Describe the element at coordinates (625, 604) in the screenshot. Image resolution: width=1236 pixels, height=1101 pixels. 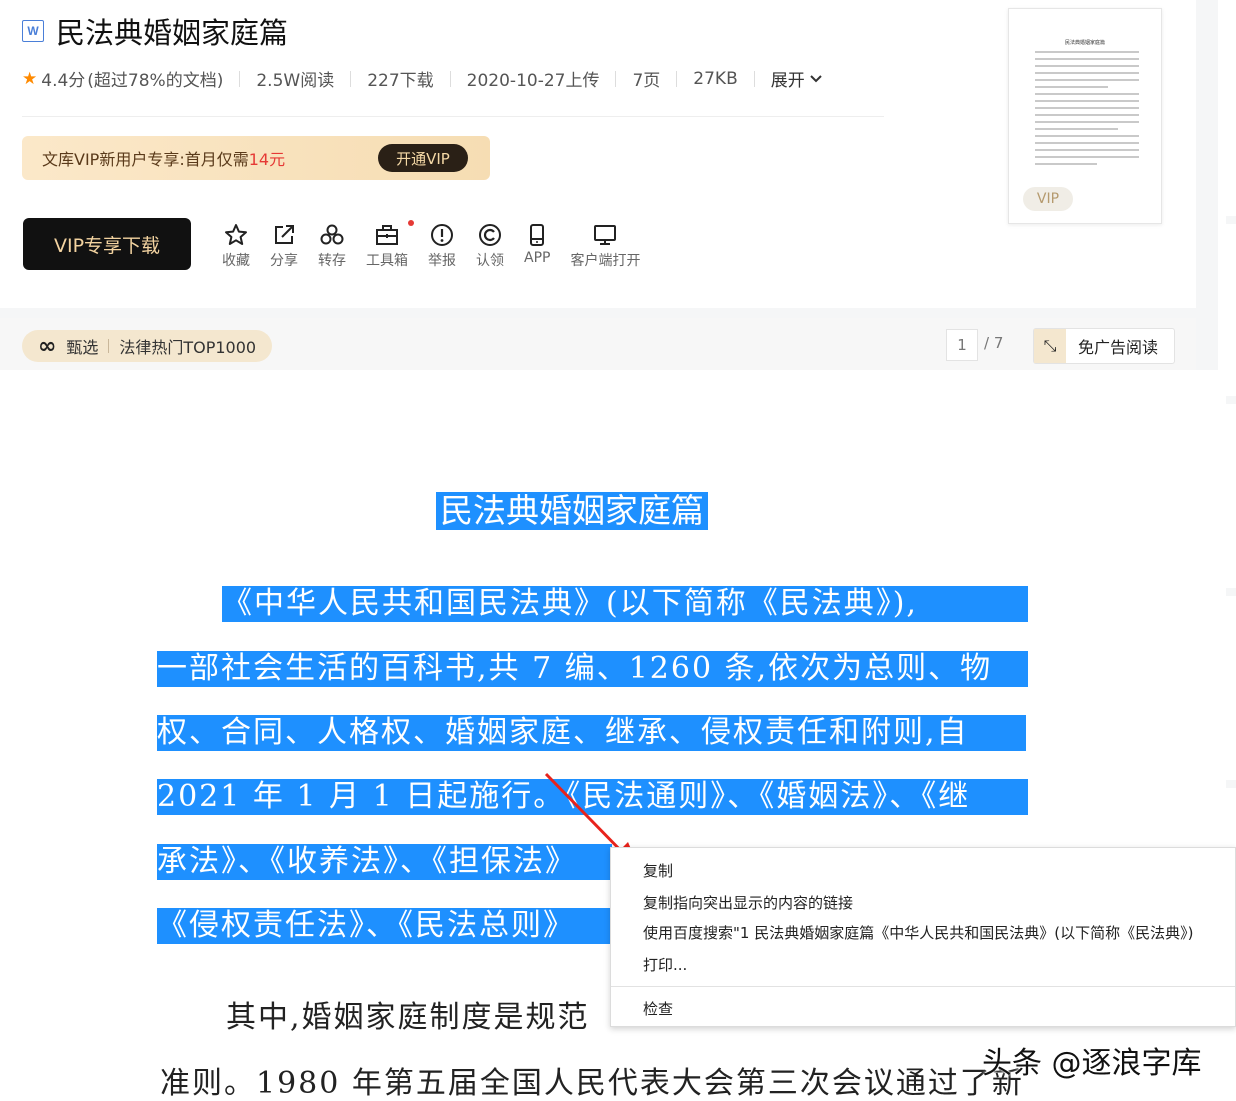
I see `content-line: 《中华人民共和国民法典》(以下简称《民法典》),` at that location.